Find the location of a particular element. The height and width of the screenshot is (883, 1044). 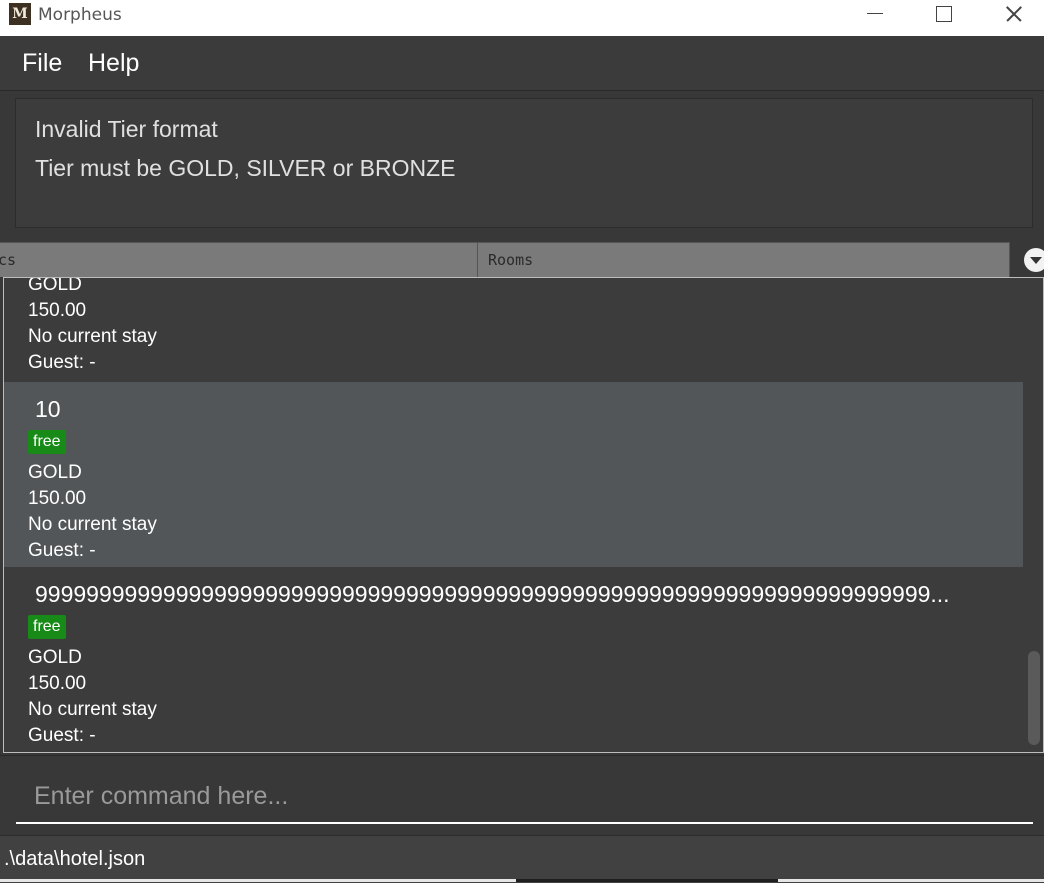

app-logo-icon: M is located at coordinates (20, 14).